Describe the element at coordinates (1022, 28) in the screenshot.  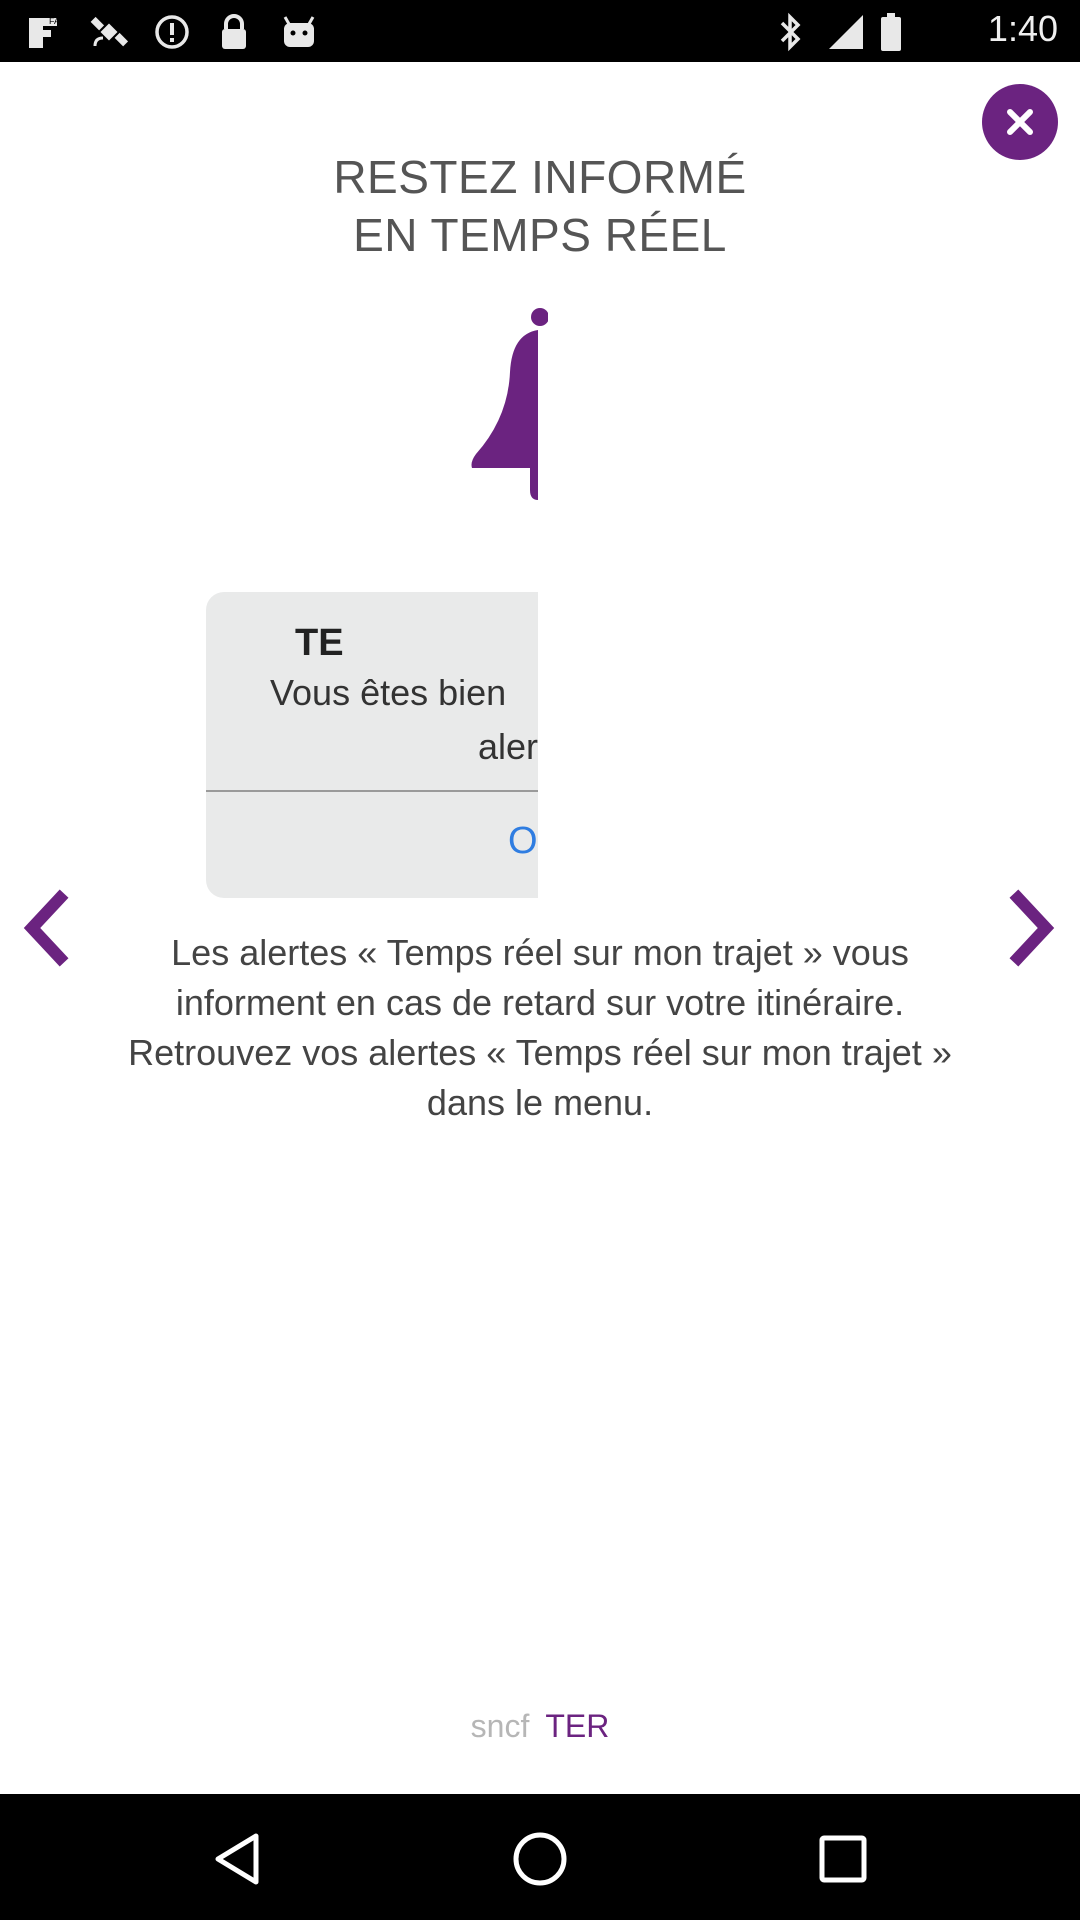
I see `status-time: 1:40` at that location.